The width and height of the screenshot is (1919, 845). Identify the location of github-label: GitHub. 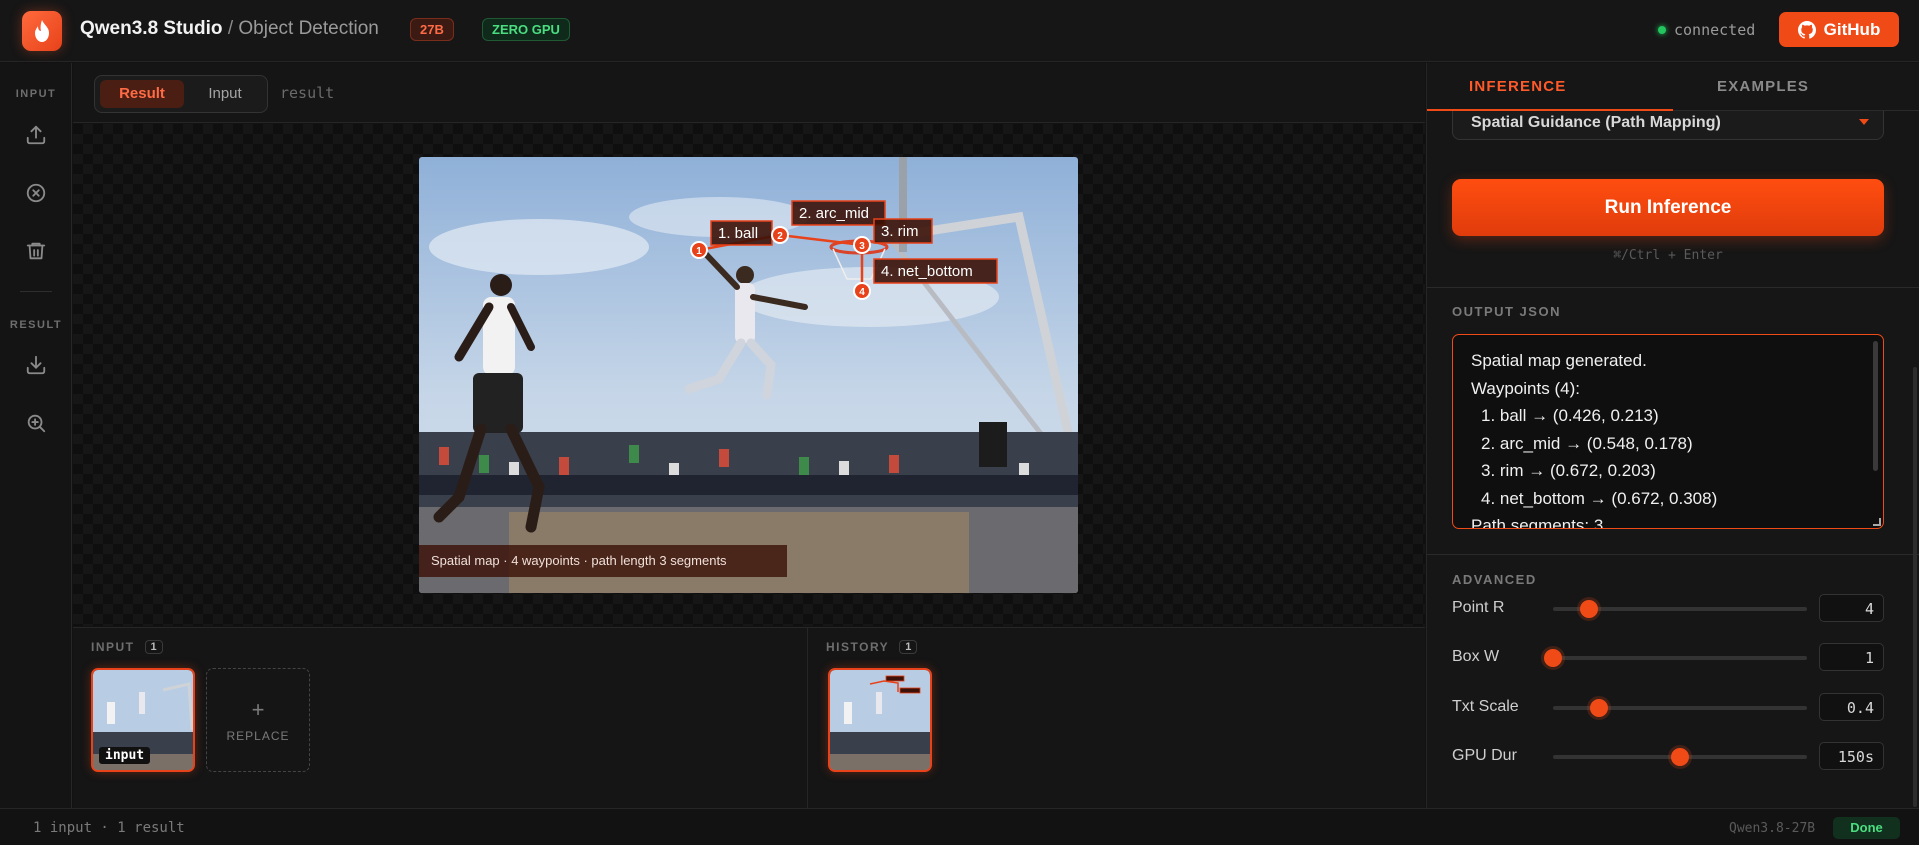
(1852, 29).